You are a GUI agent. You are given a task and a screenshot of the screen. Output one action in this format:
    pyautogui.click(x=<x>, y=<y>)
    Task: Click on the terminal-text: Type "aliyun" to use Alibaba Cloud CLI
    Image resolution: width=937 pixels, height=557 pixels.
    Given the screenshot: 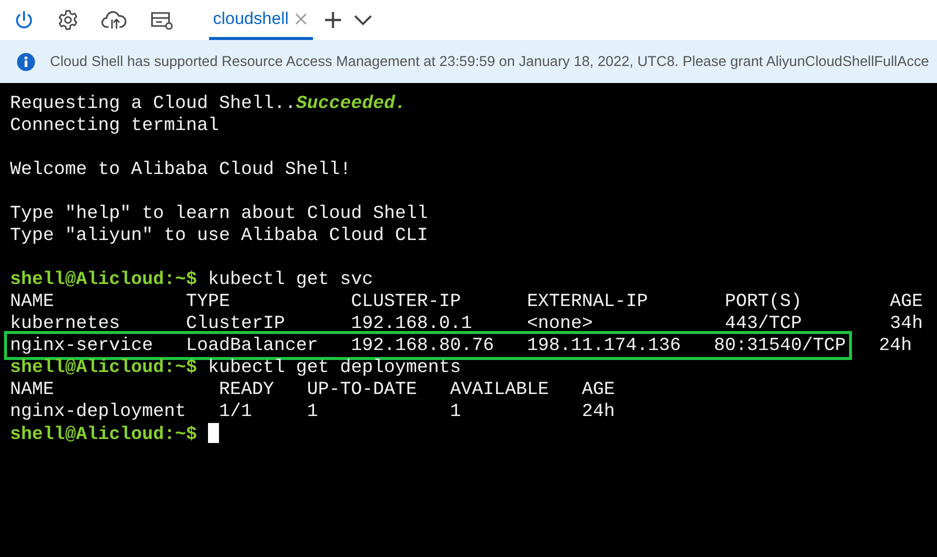 What is the action you would take?
    pyautogui.click(x=219, y=235)
    